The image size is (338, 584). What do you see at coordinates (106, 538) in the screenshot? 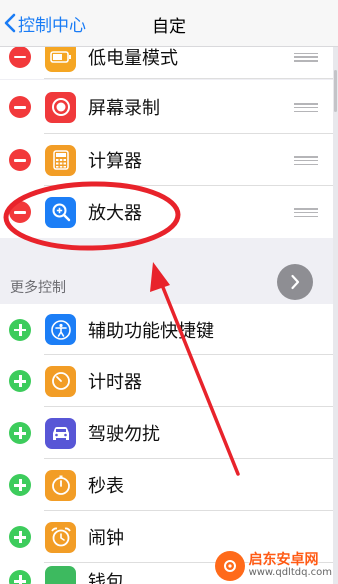
I see `item-label: 闹钟` at bounding box center [106, 538].